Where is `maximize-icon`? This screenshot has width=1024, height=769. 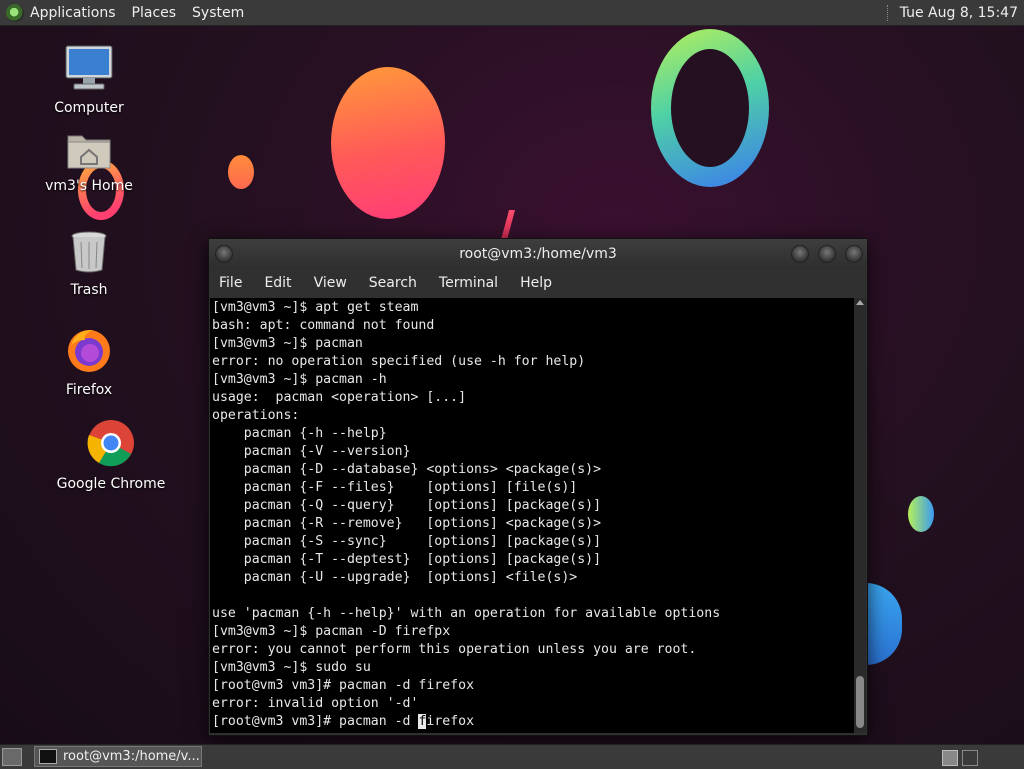 maximize-icon is located at coordinates (827, 254).